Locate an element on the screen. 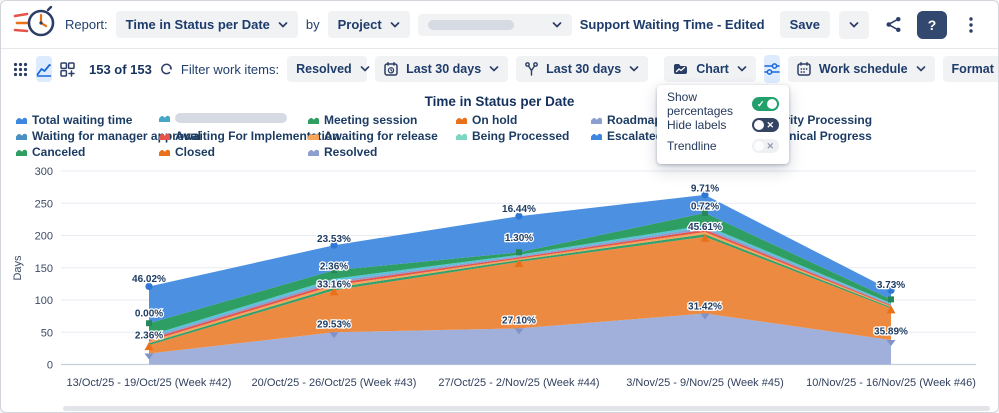 Image resolution: width=999 pixels, height=413 pixels. legend-item-being-processed: Being Processed is located at coordinates (512, 136).